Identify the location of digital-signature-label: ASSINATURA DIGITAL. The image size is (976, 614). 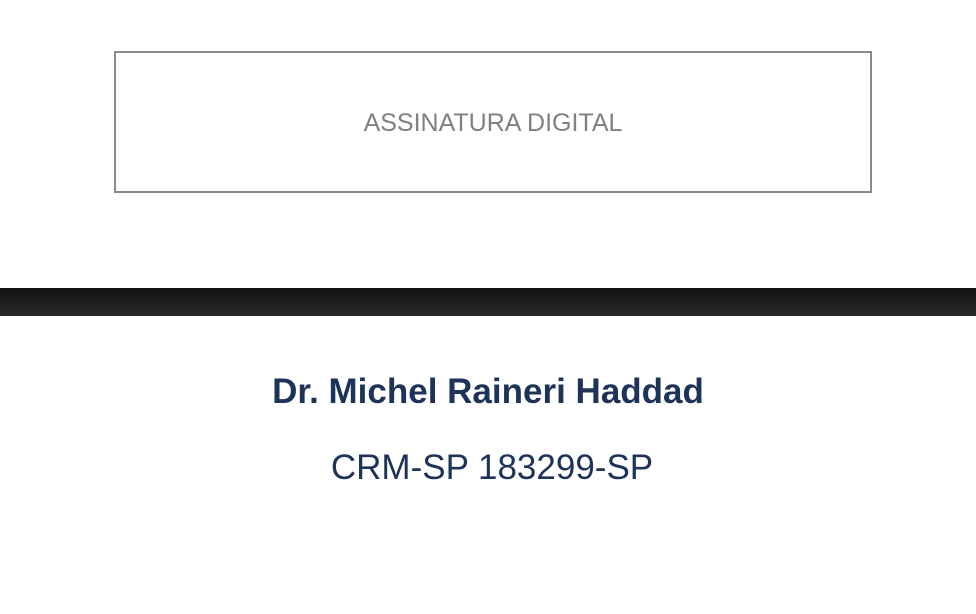
(493, 122).